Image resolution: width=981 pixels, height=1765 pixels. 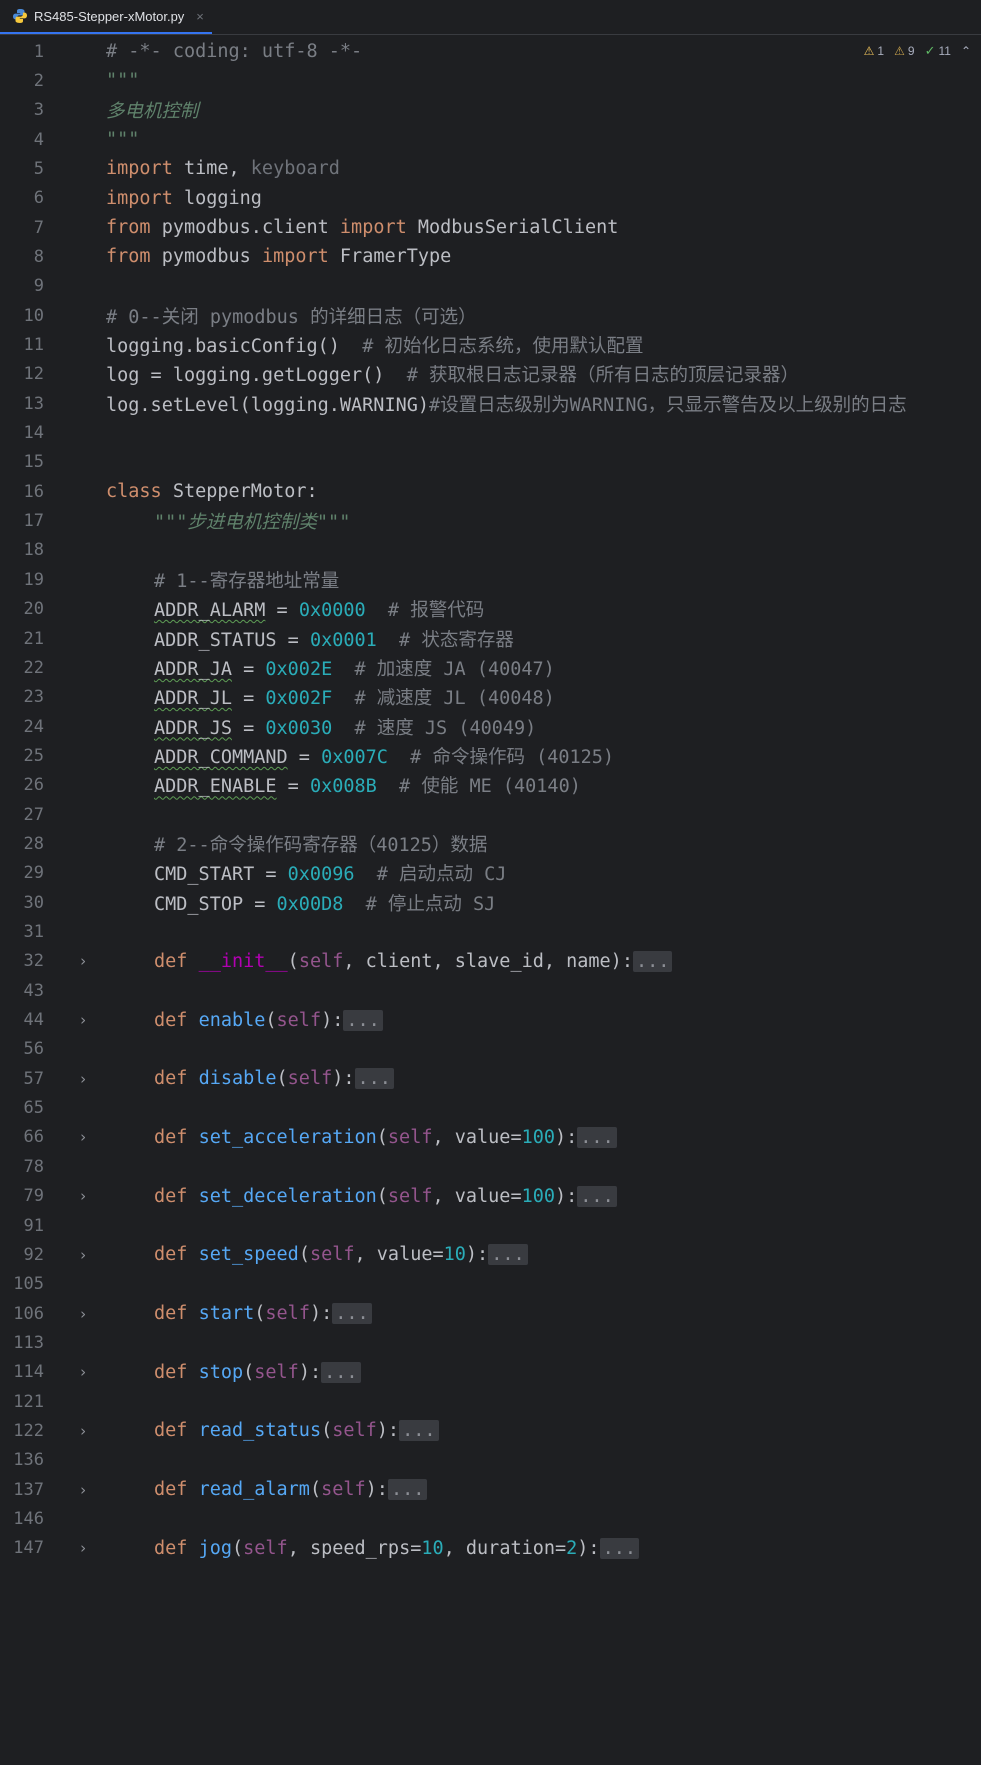 I want to click on code-line: 26 ADDR_ENABLE = 0x008B # 使能 ME (40140), so click(x=490, y=785).